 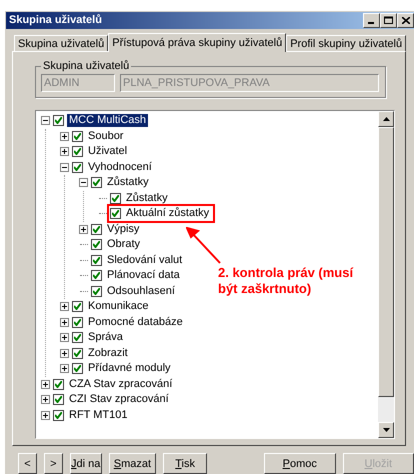 What do you see at coordinates (405, 20) in the screenshot?
I see `close-icon` at bounding box center [405, 20].